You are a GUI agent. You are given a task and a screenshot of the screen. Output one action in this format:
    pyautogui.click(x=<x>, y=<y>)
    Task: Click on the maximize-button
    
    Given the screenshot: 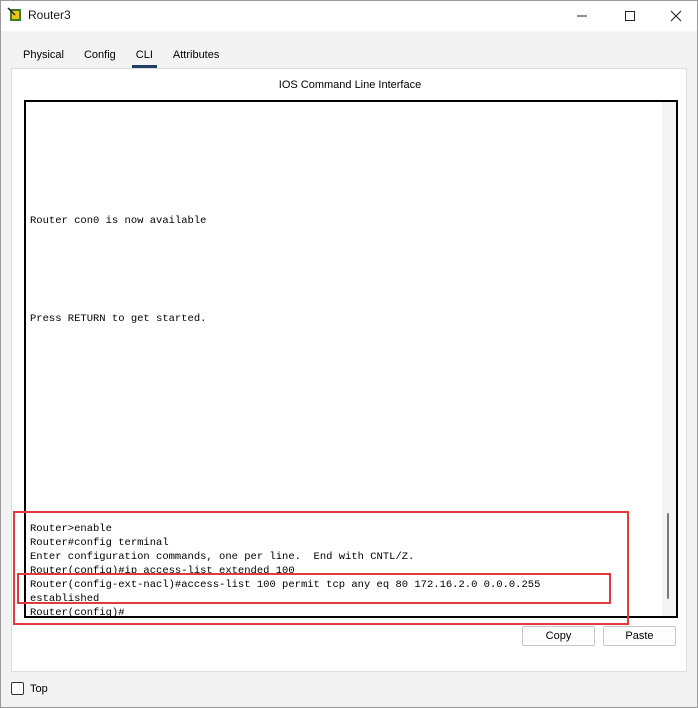 What is the action you would take?
    pyautogui.click(x=630, y=16)
    